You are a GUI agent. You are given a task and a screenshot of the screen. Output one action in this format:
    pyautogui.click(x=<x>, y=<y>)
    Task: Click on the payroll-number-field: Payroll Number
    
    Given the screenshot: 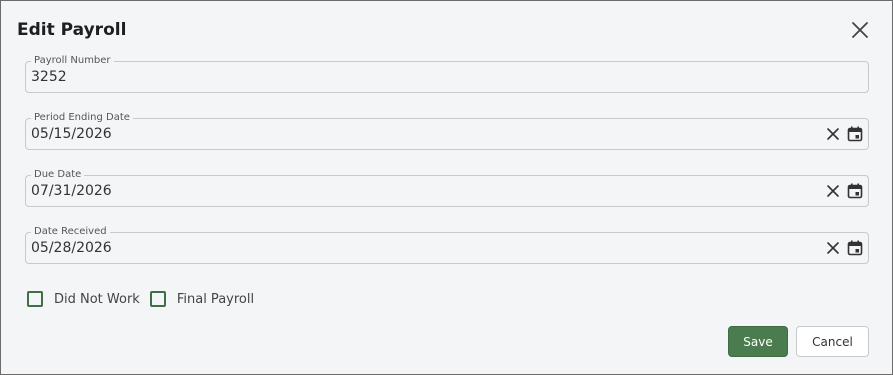 What is the action you would take?
    pyautogui.click(x=447, y=73)
    